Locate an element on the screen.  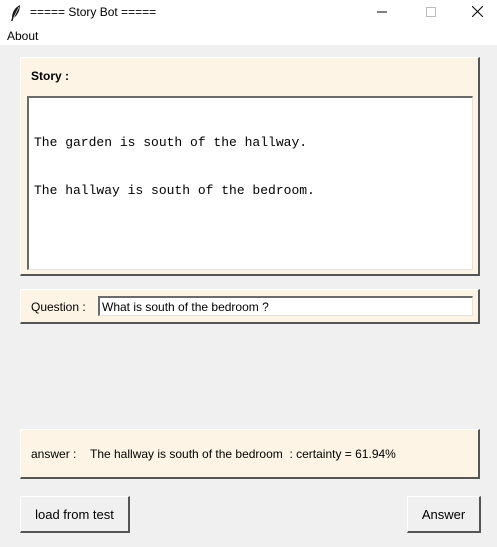
maximize-button is located at coordinates (431, 13).